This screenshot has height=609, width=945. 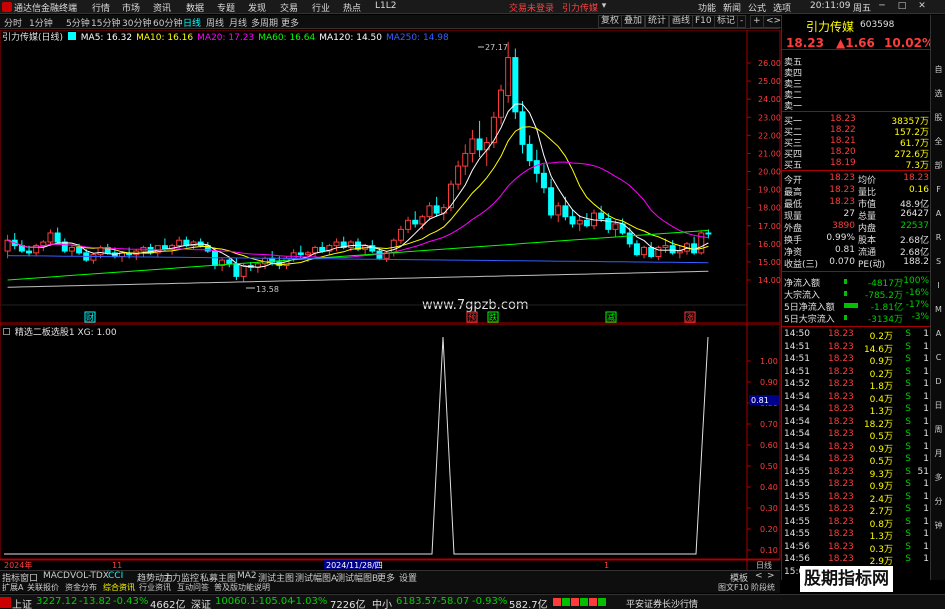 I want to click on minimize-icon: ─, so click(x=882, y=6).